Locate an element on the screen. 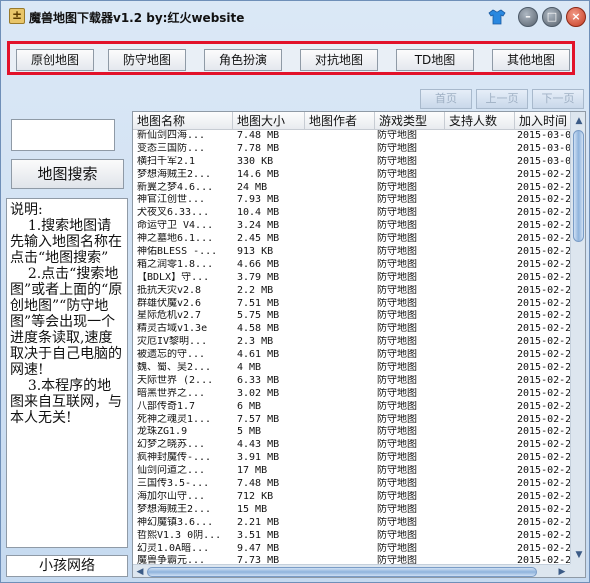  category-button-original: 原创地图 is located at coordinates (55, 60).